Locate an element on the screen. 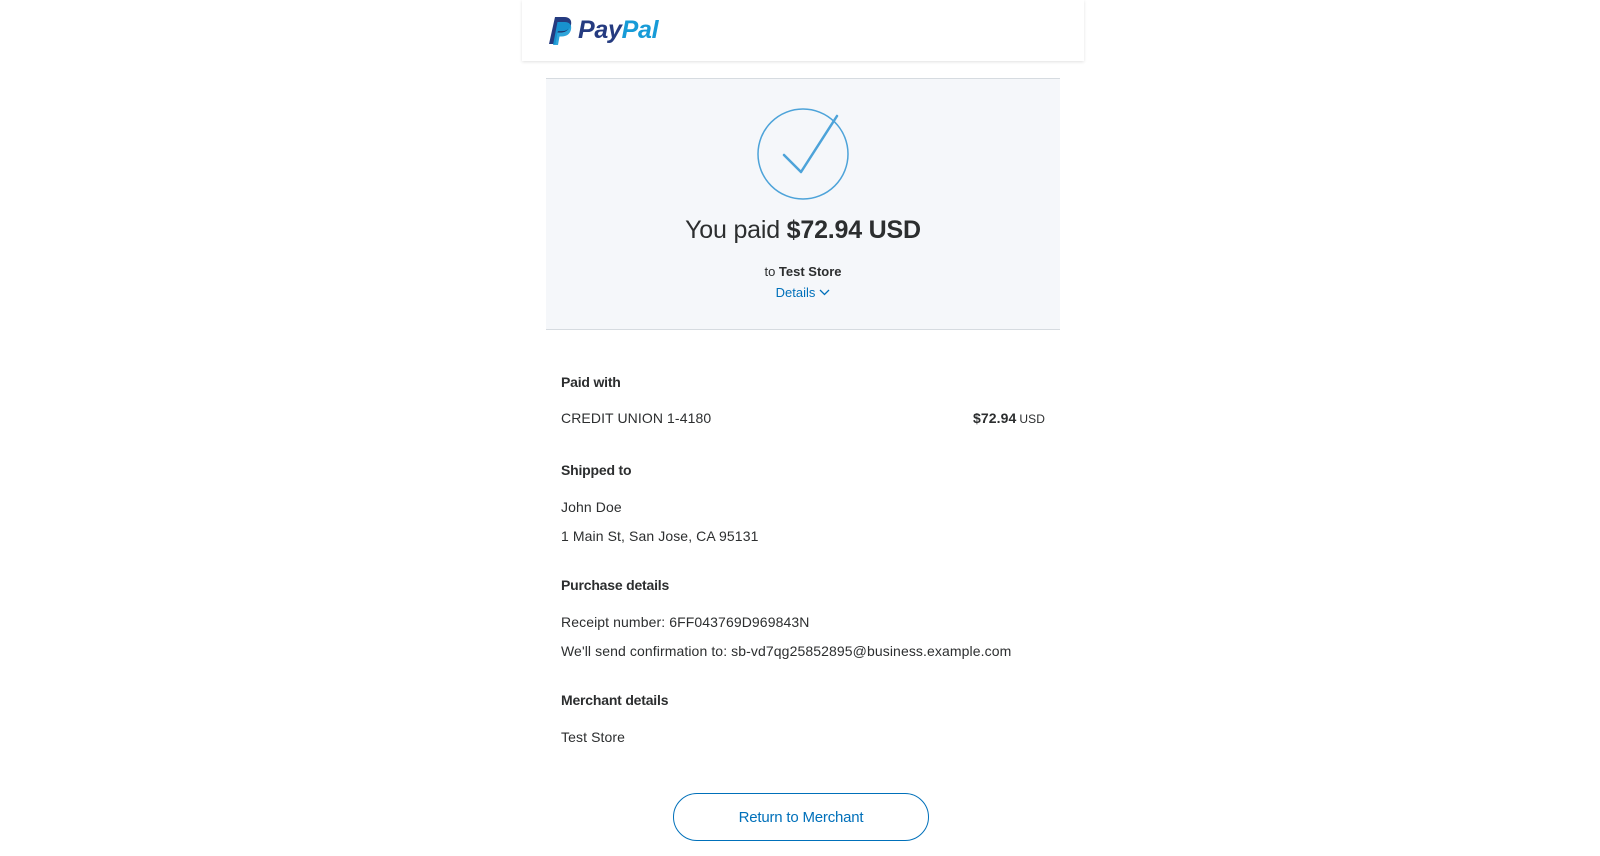  chevron-down-icon is located at coordinates (824, 292).